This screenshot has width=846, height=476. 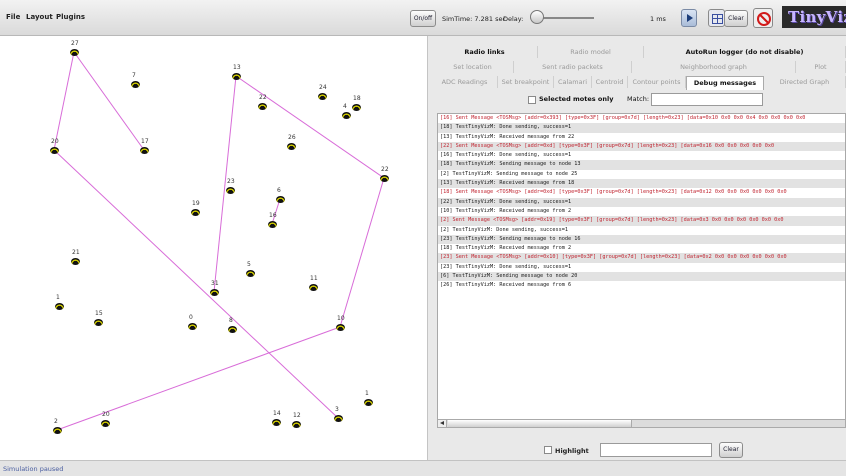 What do you see at coordinates (591, 52) in the screenshot?
I see `tab-radio-model: Radio model` at bounding box center [591, 52].